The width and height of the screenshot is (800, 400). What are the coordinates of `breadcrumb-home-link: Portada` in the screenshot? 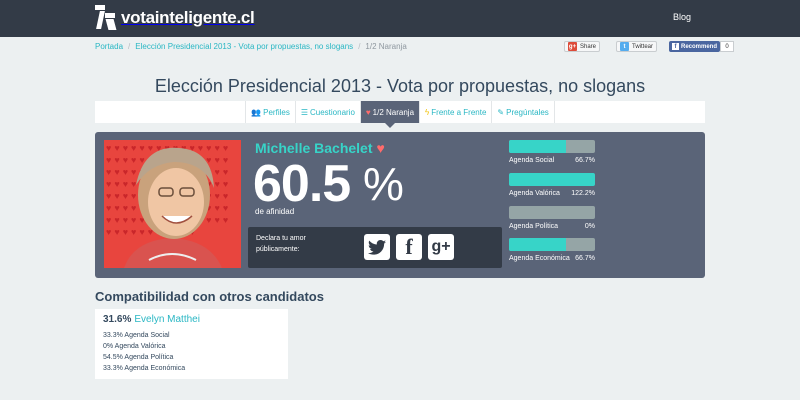 It's located at (109, 46).